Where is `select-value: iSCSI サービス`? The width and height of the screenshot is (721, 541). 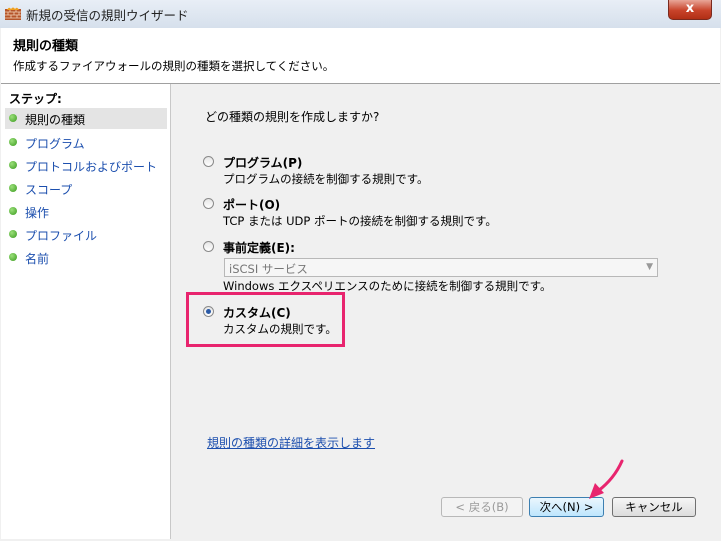
select-value: iSCSI サービス is located at coordinates (268, 269).